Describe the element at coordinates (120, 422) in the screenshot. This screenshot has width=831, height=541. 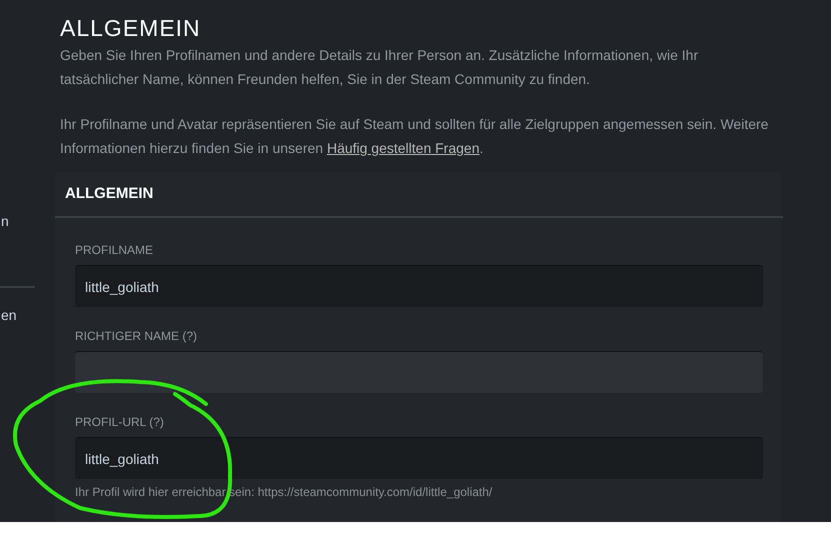
I see `field-label: PROFIL-URL (?)` at that location.